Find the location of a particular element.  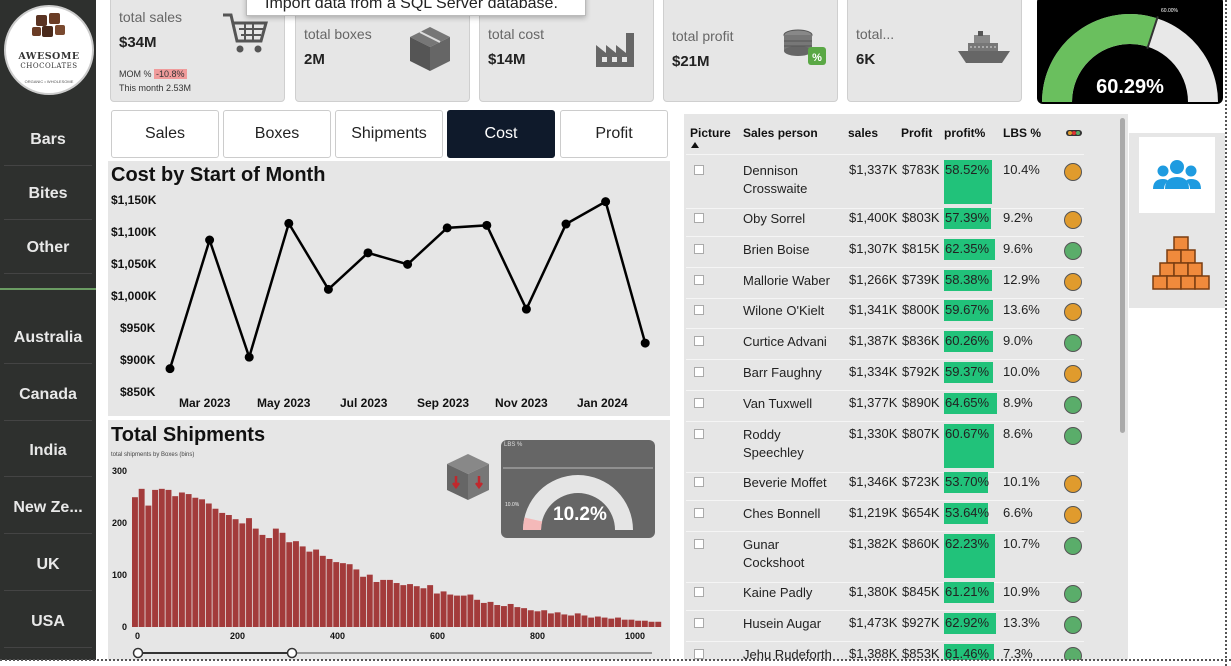

salesperson-name: Husein Augar is located at coordinates (793, 624).